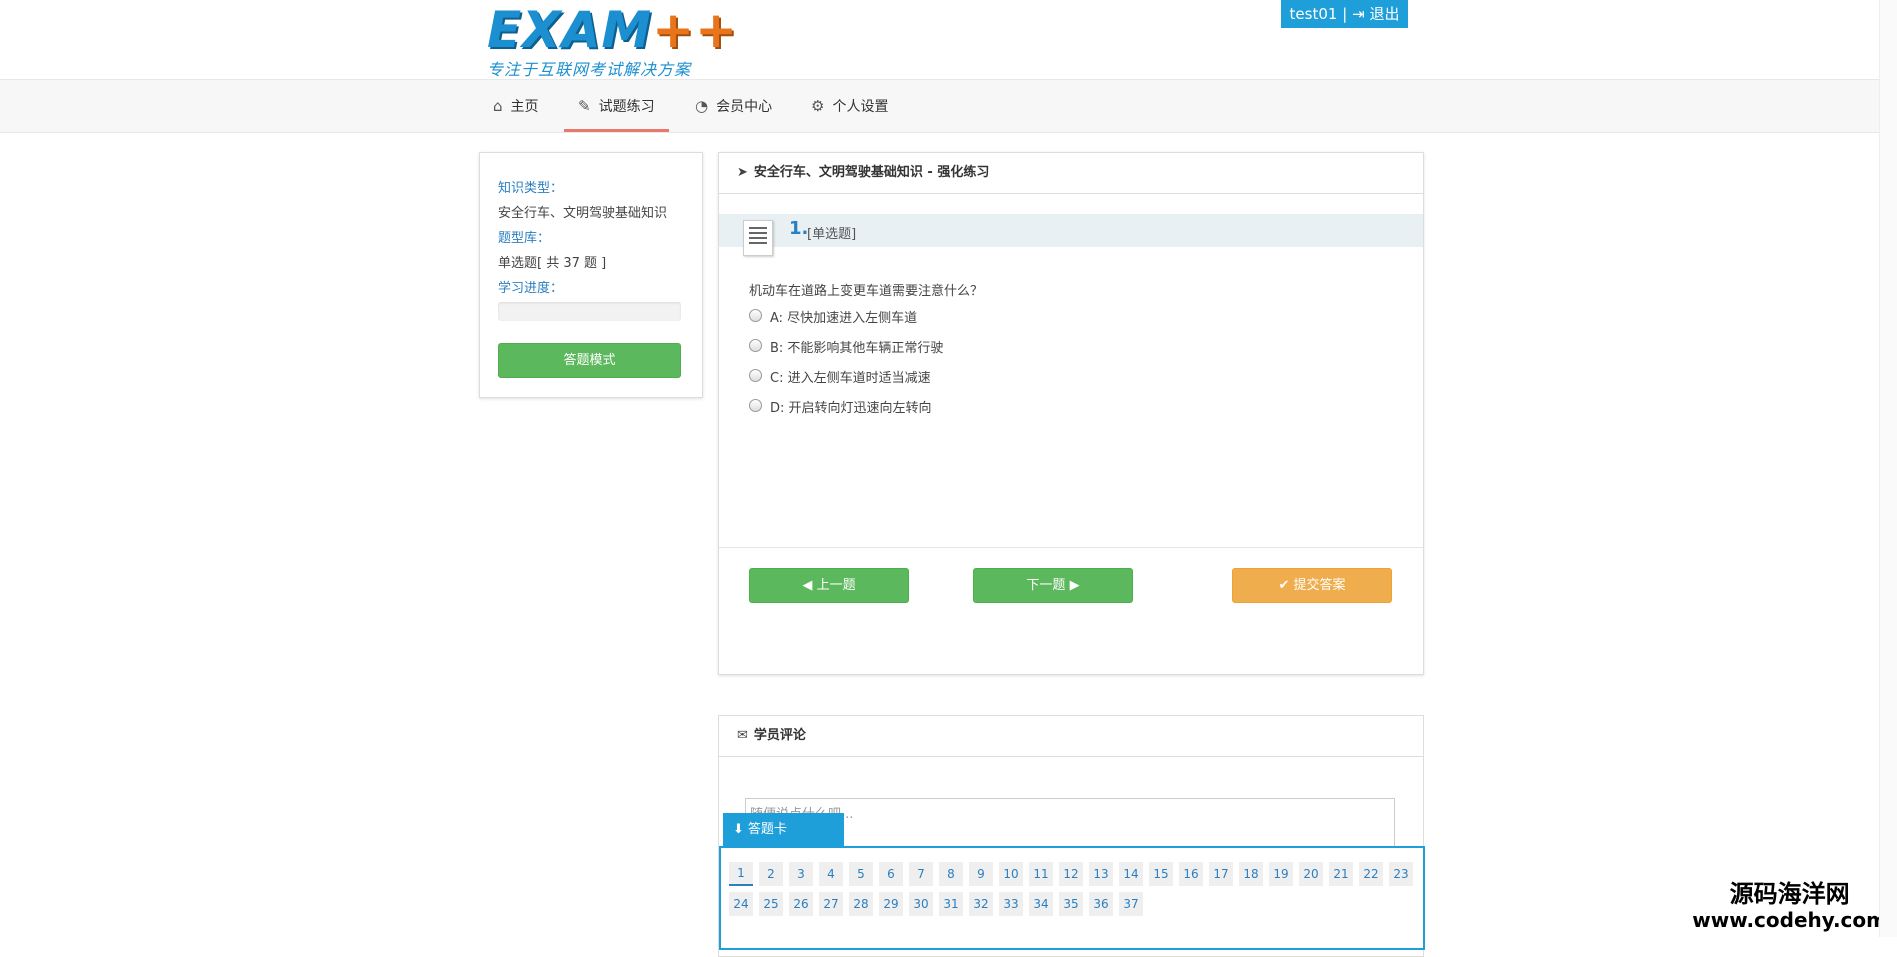 The image size is (1897, 957). What do you see at coordinates (742, 735) in the screenshot?
I see `comments-icon: ✉` at bounding box center [742, 735].